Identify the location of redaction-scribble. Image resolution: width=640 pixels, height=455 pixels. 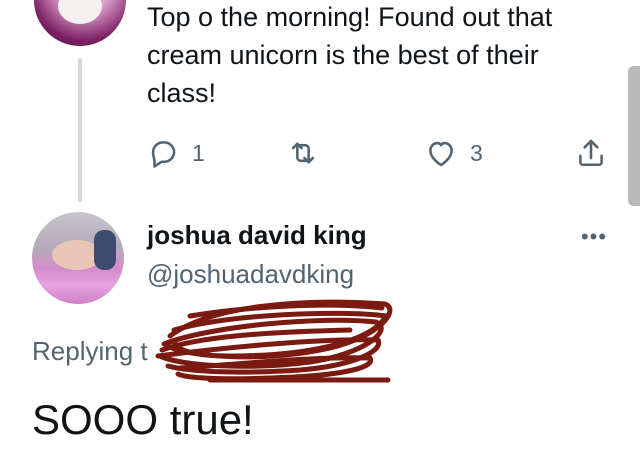
(274, 341).